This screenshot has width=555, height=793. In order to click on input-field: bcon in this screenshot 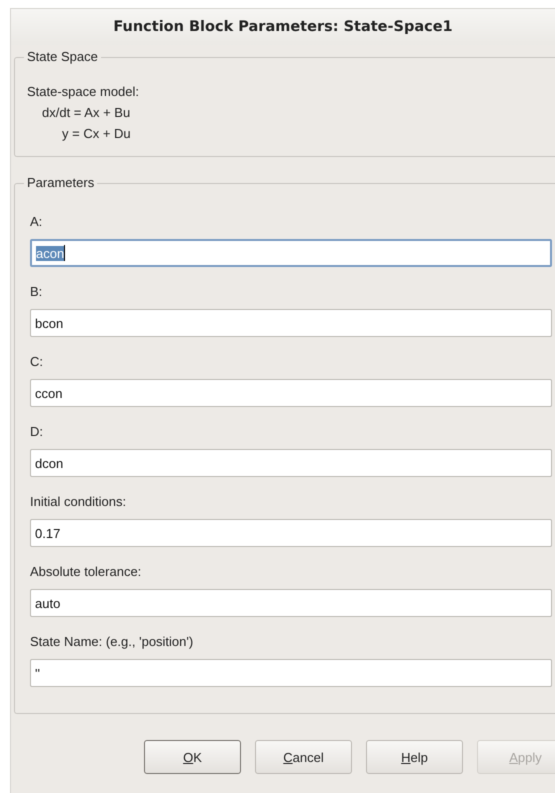, I will do `click(291, 323)`.